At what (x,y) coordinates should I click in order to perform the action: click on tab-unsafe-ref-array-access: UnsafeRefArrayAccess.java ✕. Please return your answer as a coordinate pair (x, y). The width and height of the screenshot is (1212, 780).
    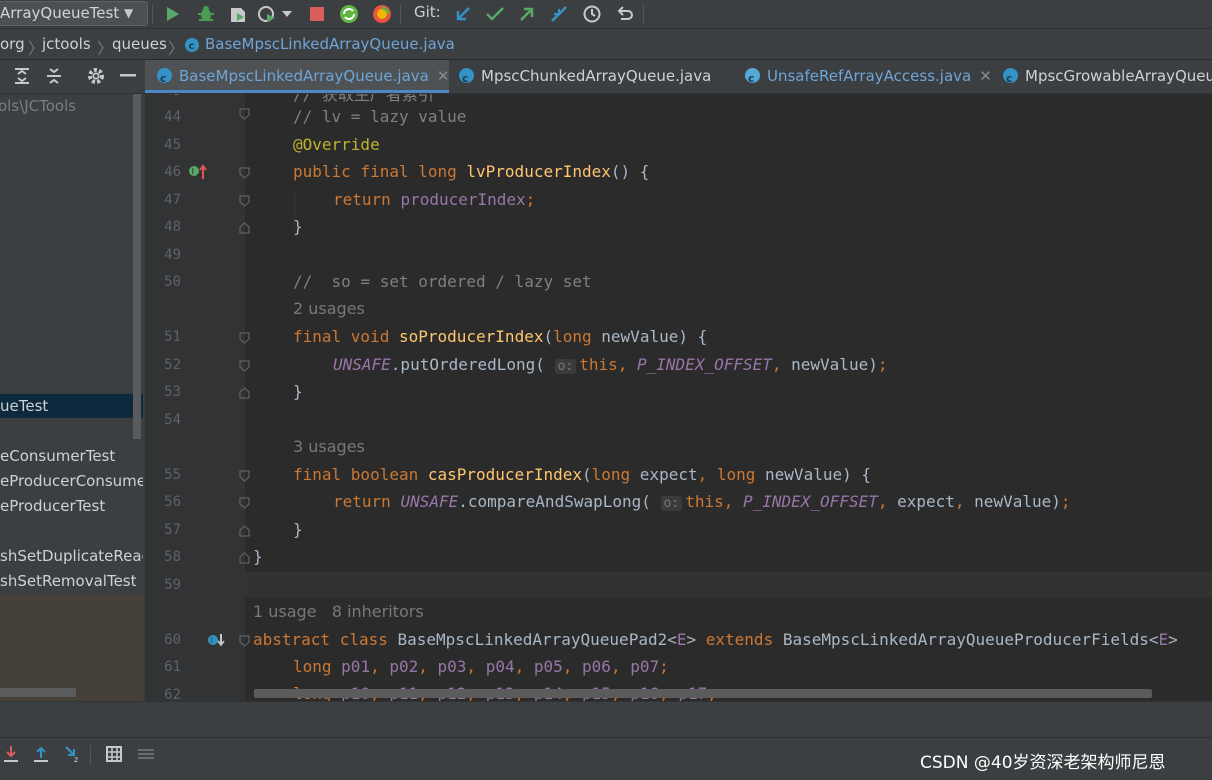
    Looking at the image, I should click on (868, 76).